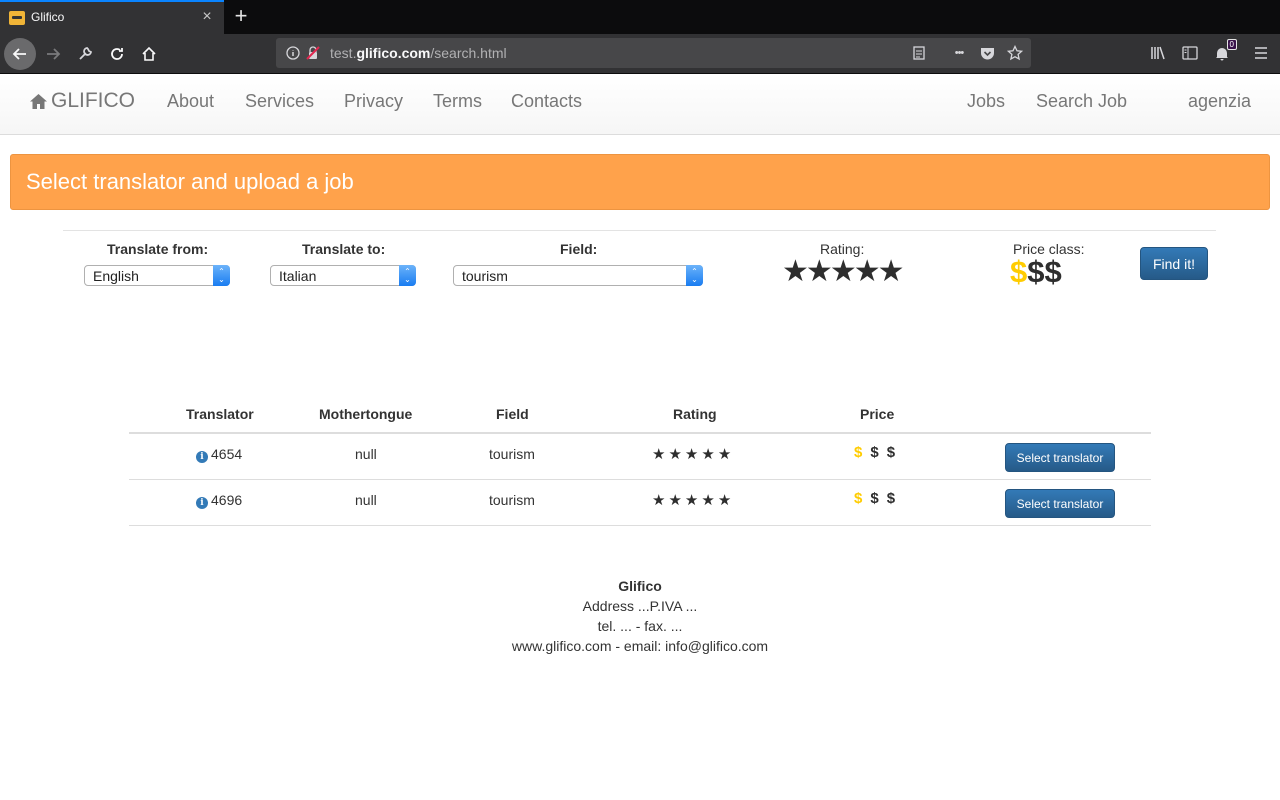 The width and height of the screenshot is (1280, 800). I want to click on translator-id-cell: i 4654, so click(219, 454).